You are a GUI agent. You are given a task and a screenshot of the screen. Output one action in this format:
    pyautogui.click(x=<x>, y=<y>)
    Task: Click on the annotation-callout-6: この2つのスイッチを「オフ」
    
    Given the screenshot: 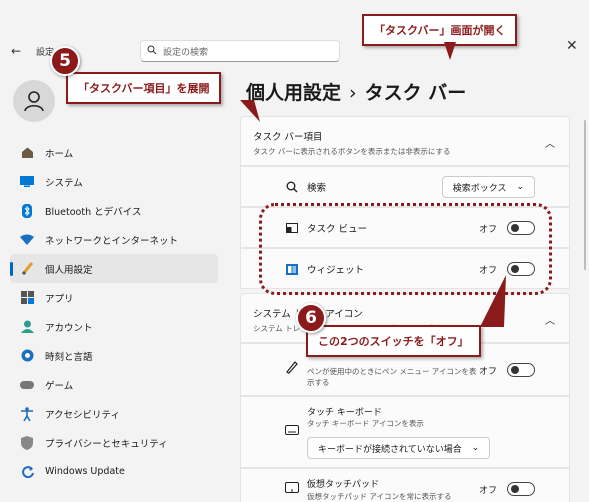 What is the action you would take?
    pyautogui.click(x=393, y=341)
    